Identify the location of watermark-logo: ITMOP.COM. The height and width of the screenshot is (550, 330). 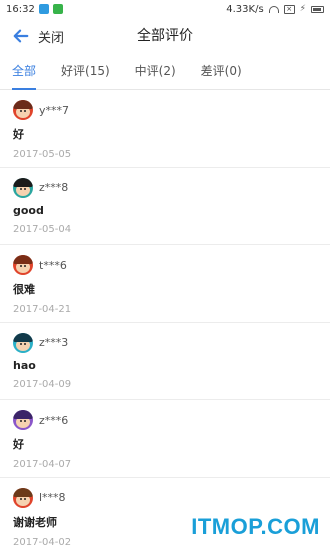
(255, 526).